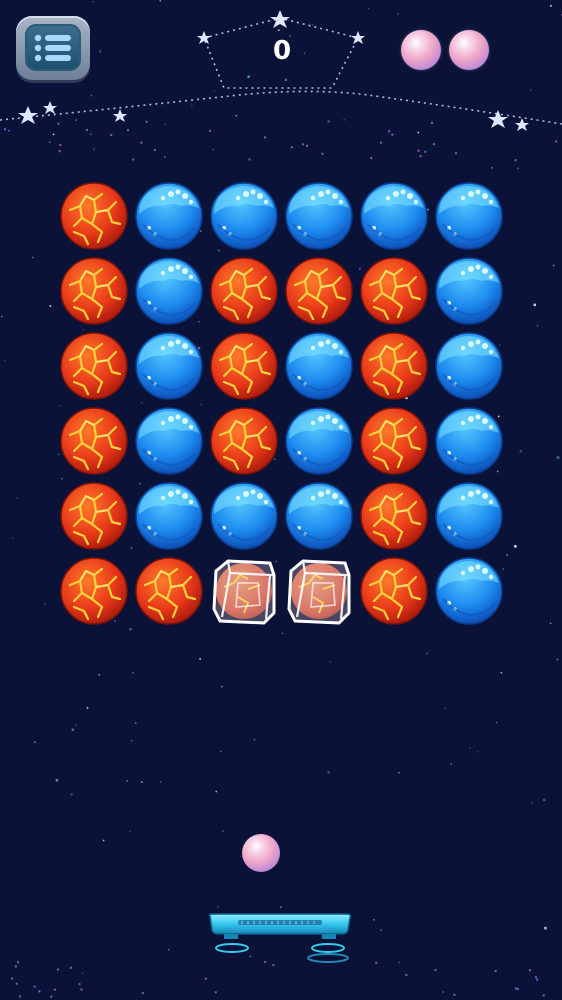 This screenshot has height=1000, width=562. I want to click on menu-button, so click(53, 48).